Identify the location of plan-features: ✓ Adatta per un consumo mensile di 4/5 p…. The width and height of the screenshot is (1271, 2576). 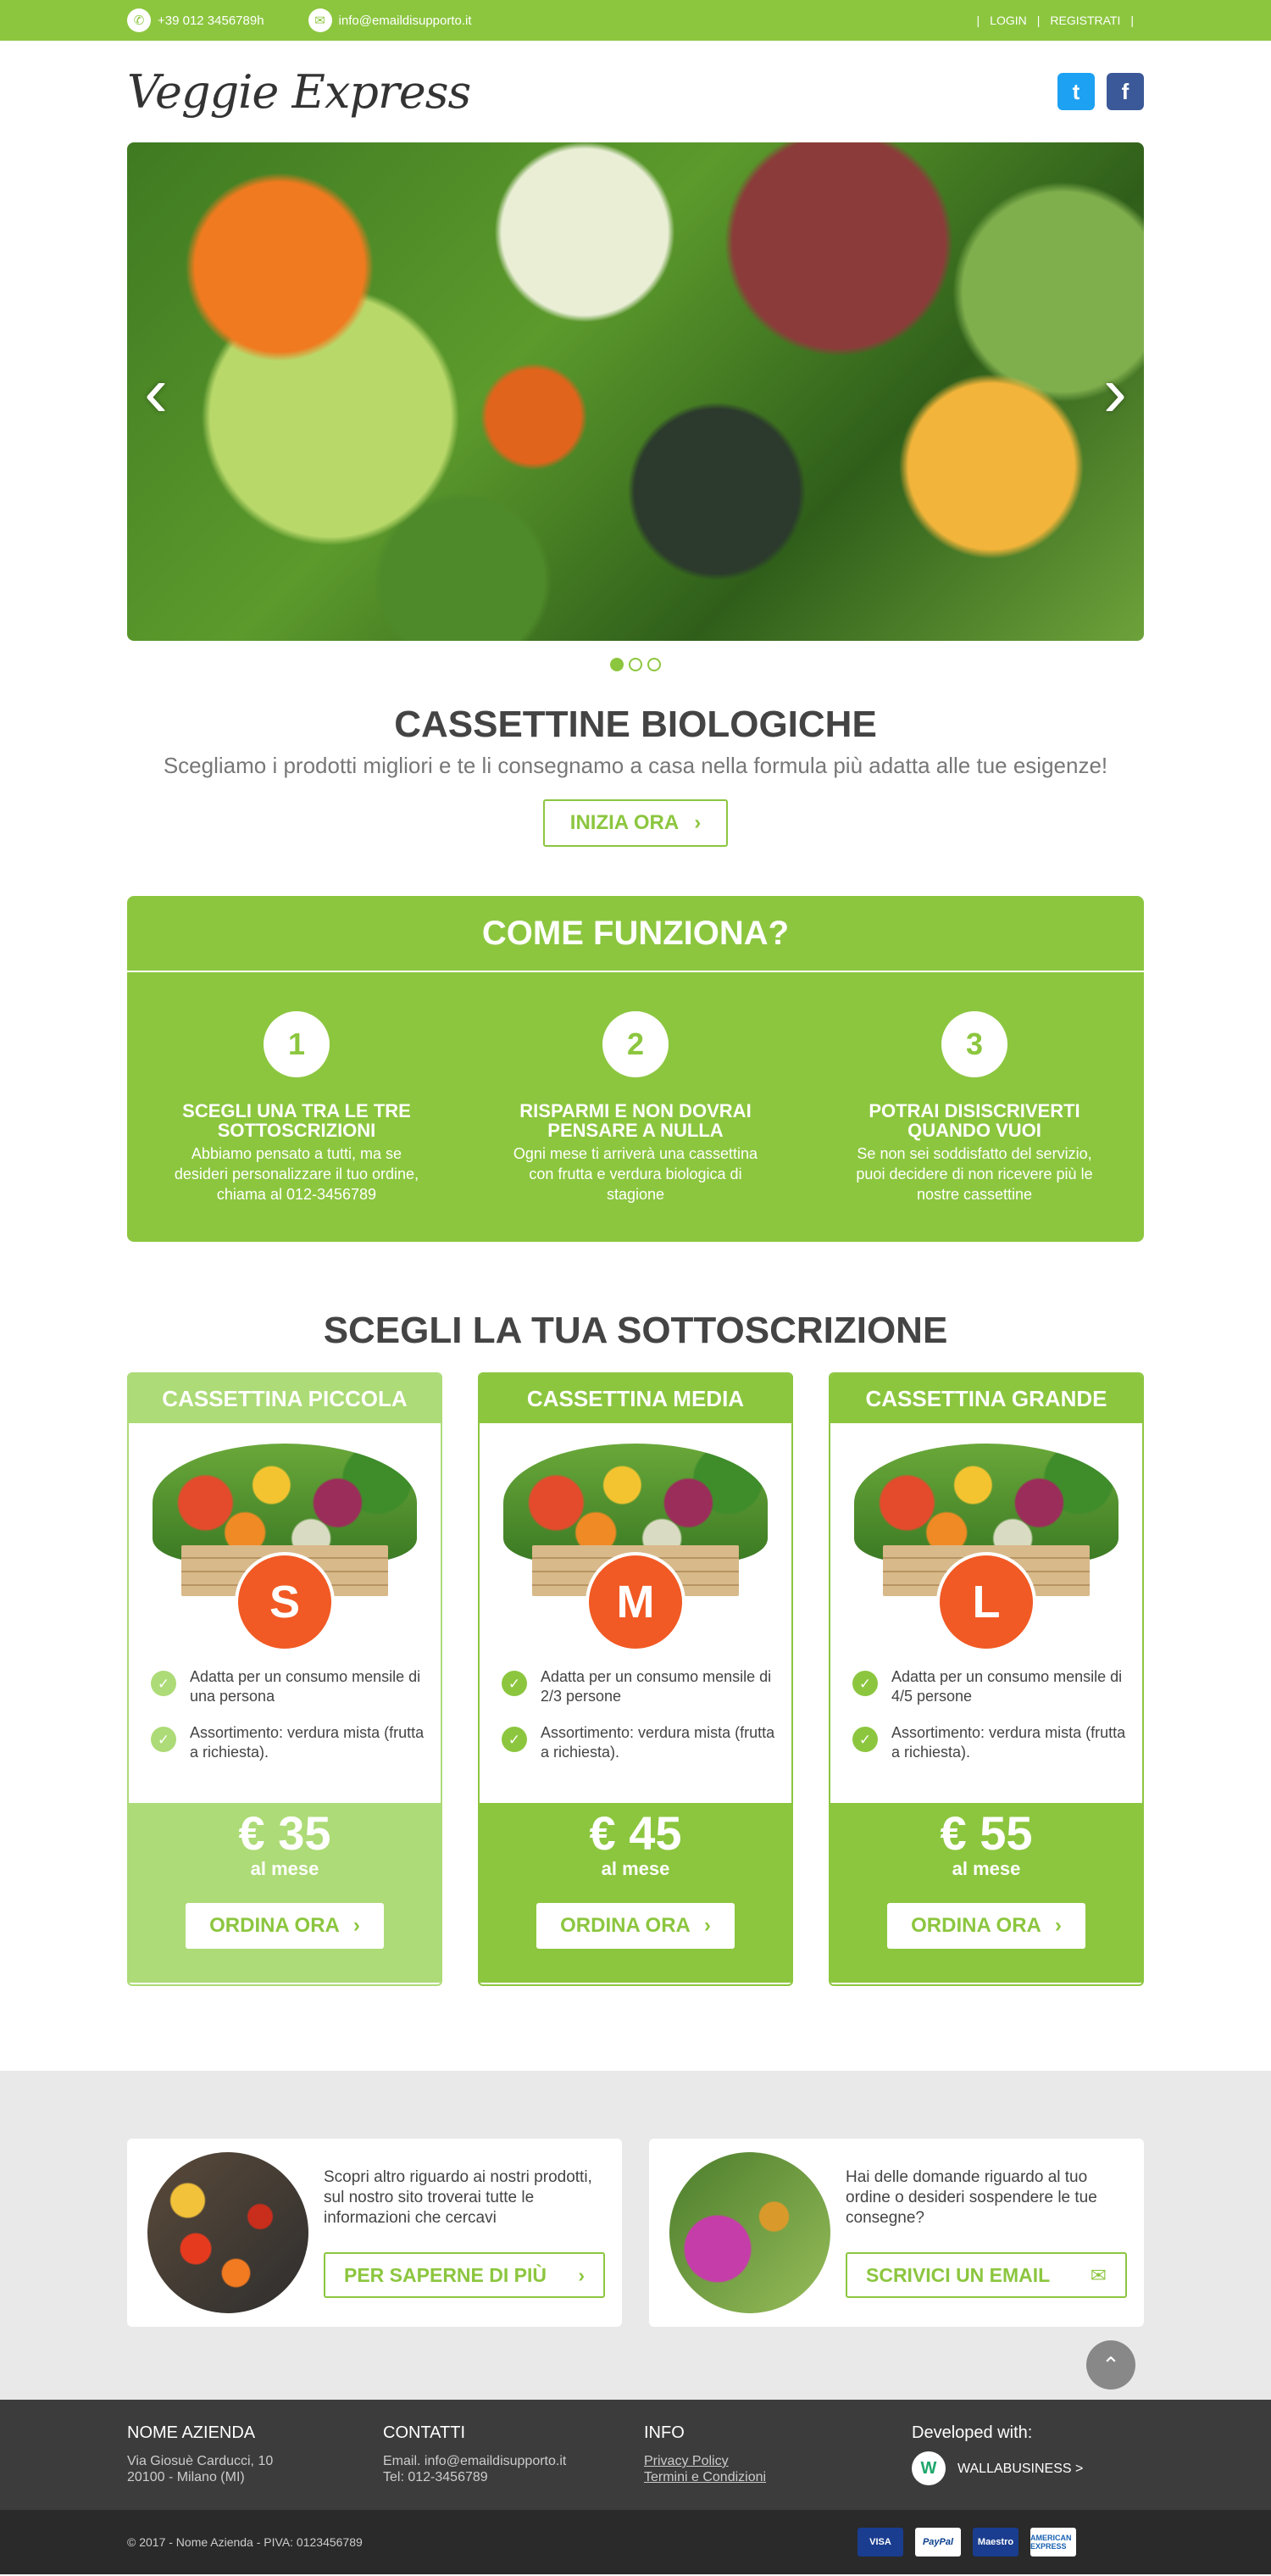
(986, 1727).